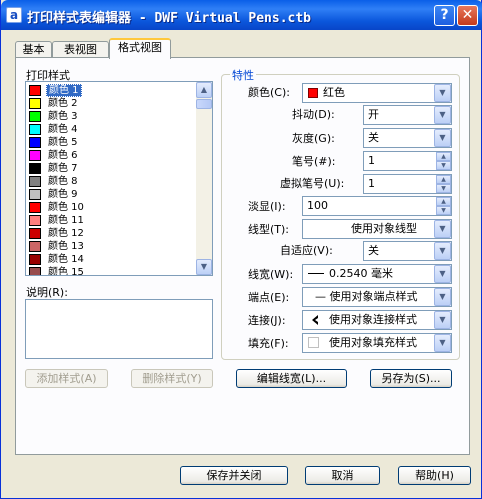 This screenshot has width=482, height=499. Describe the element at coordinates (66, 259) in the screenshot. I see `list-item-label: 颜色 14` at that location.